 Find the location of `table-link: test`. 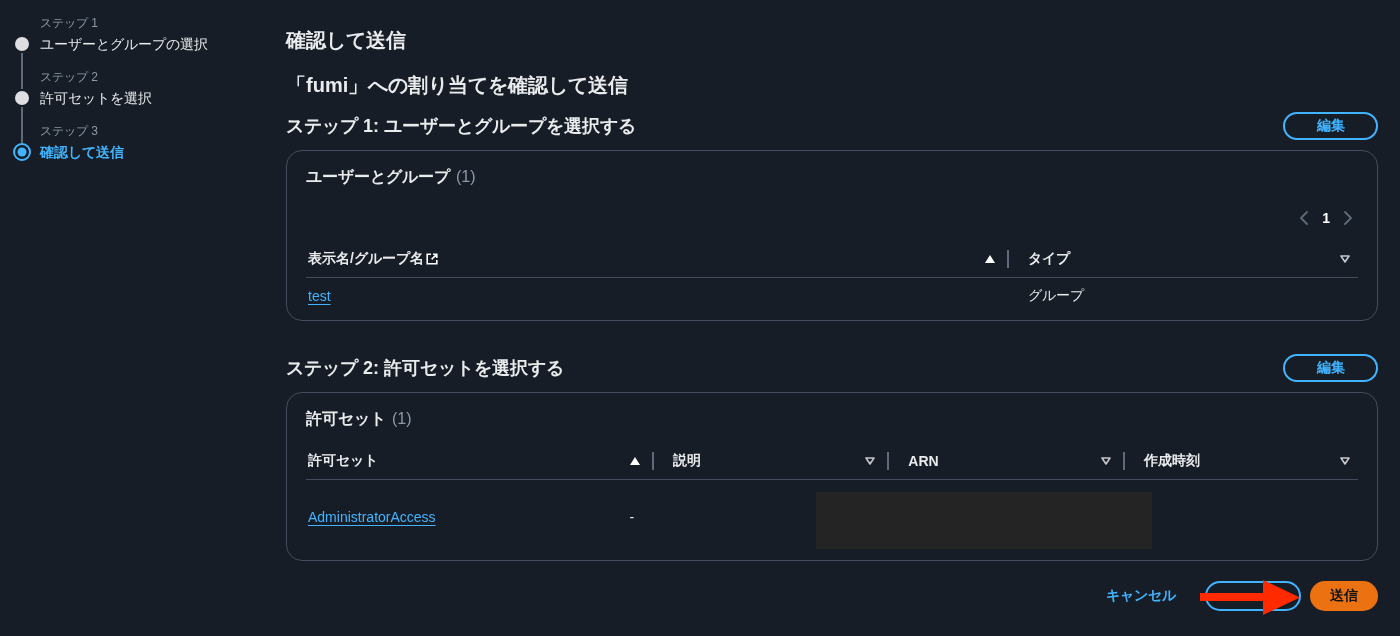

table-link: test is located at coordinates (319, 296).